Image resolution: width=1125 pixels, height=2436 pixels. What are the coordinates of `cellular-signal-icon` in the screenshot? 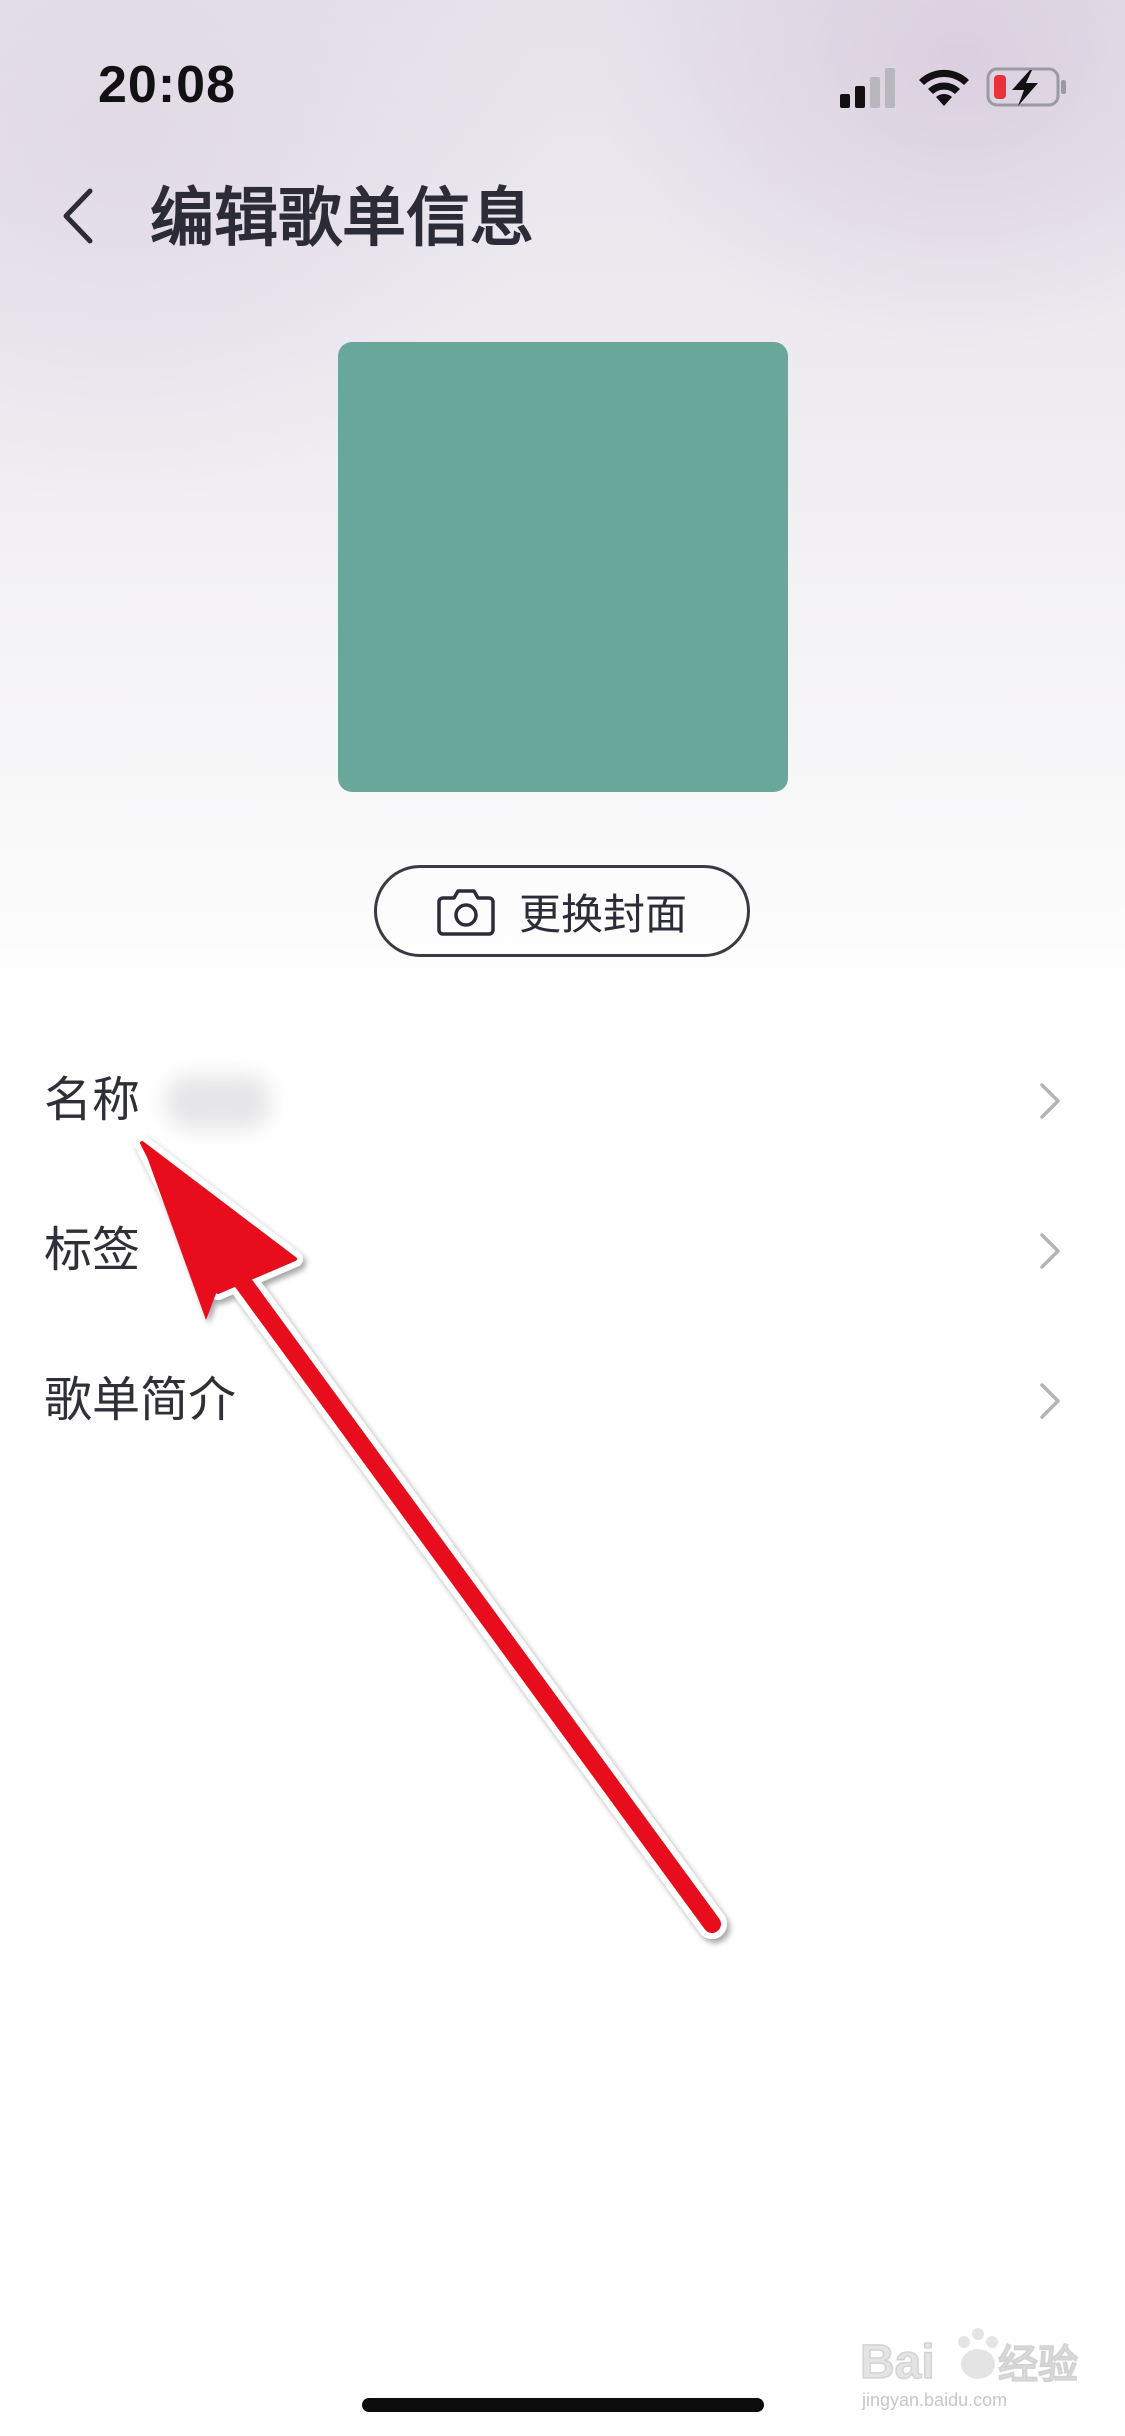 It's located at (867, 88).